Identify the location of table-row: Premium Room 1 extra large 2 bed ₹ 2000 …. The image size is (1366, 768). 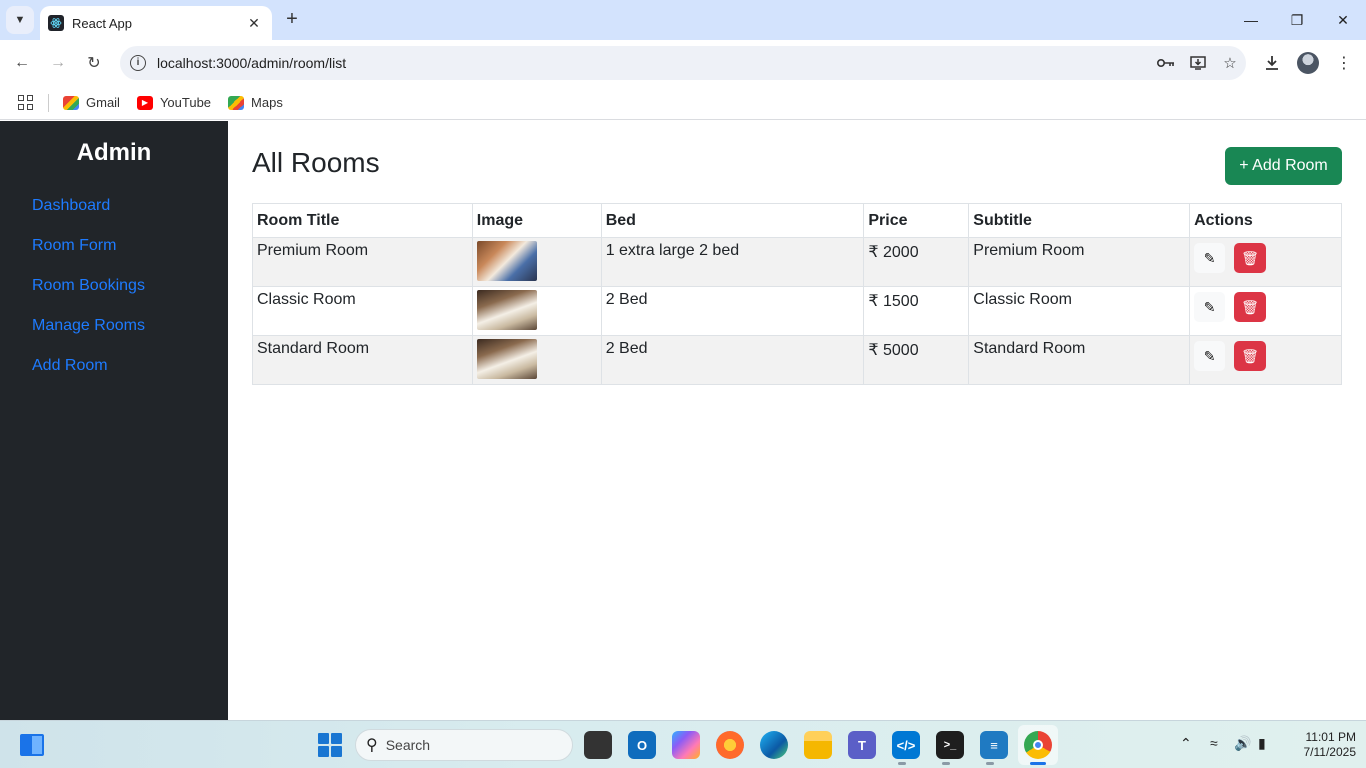
(797, 262).